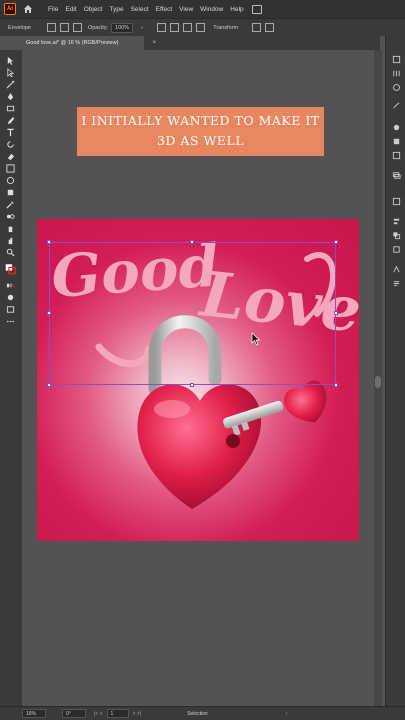 This screenshot has height=720, width=405. Describe the element at coordinates (336, 313) in the screenshot. I see `handle-middle-right` at that location.